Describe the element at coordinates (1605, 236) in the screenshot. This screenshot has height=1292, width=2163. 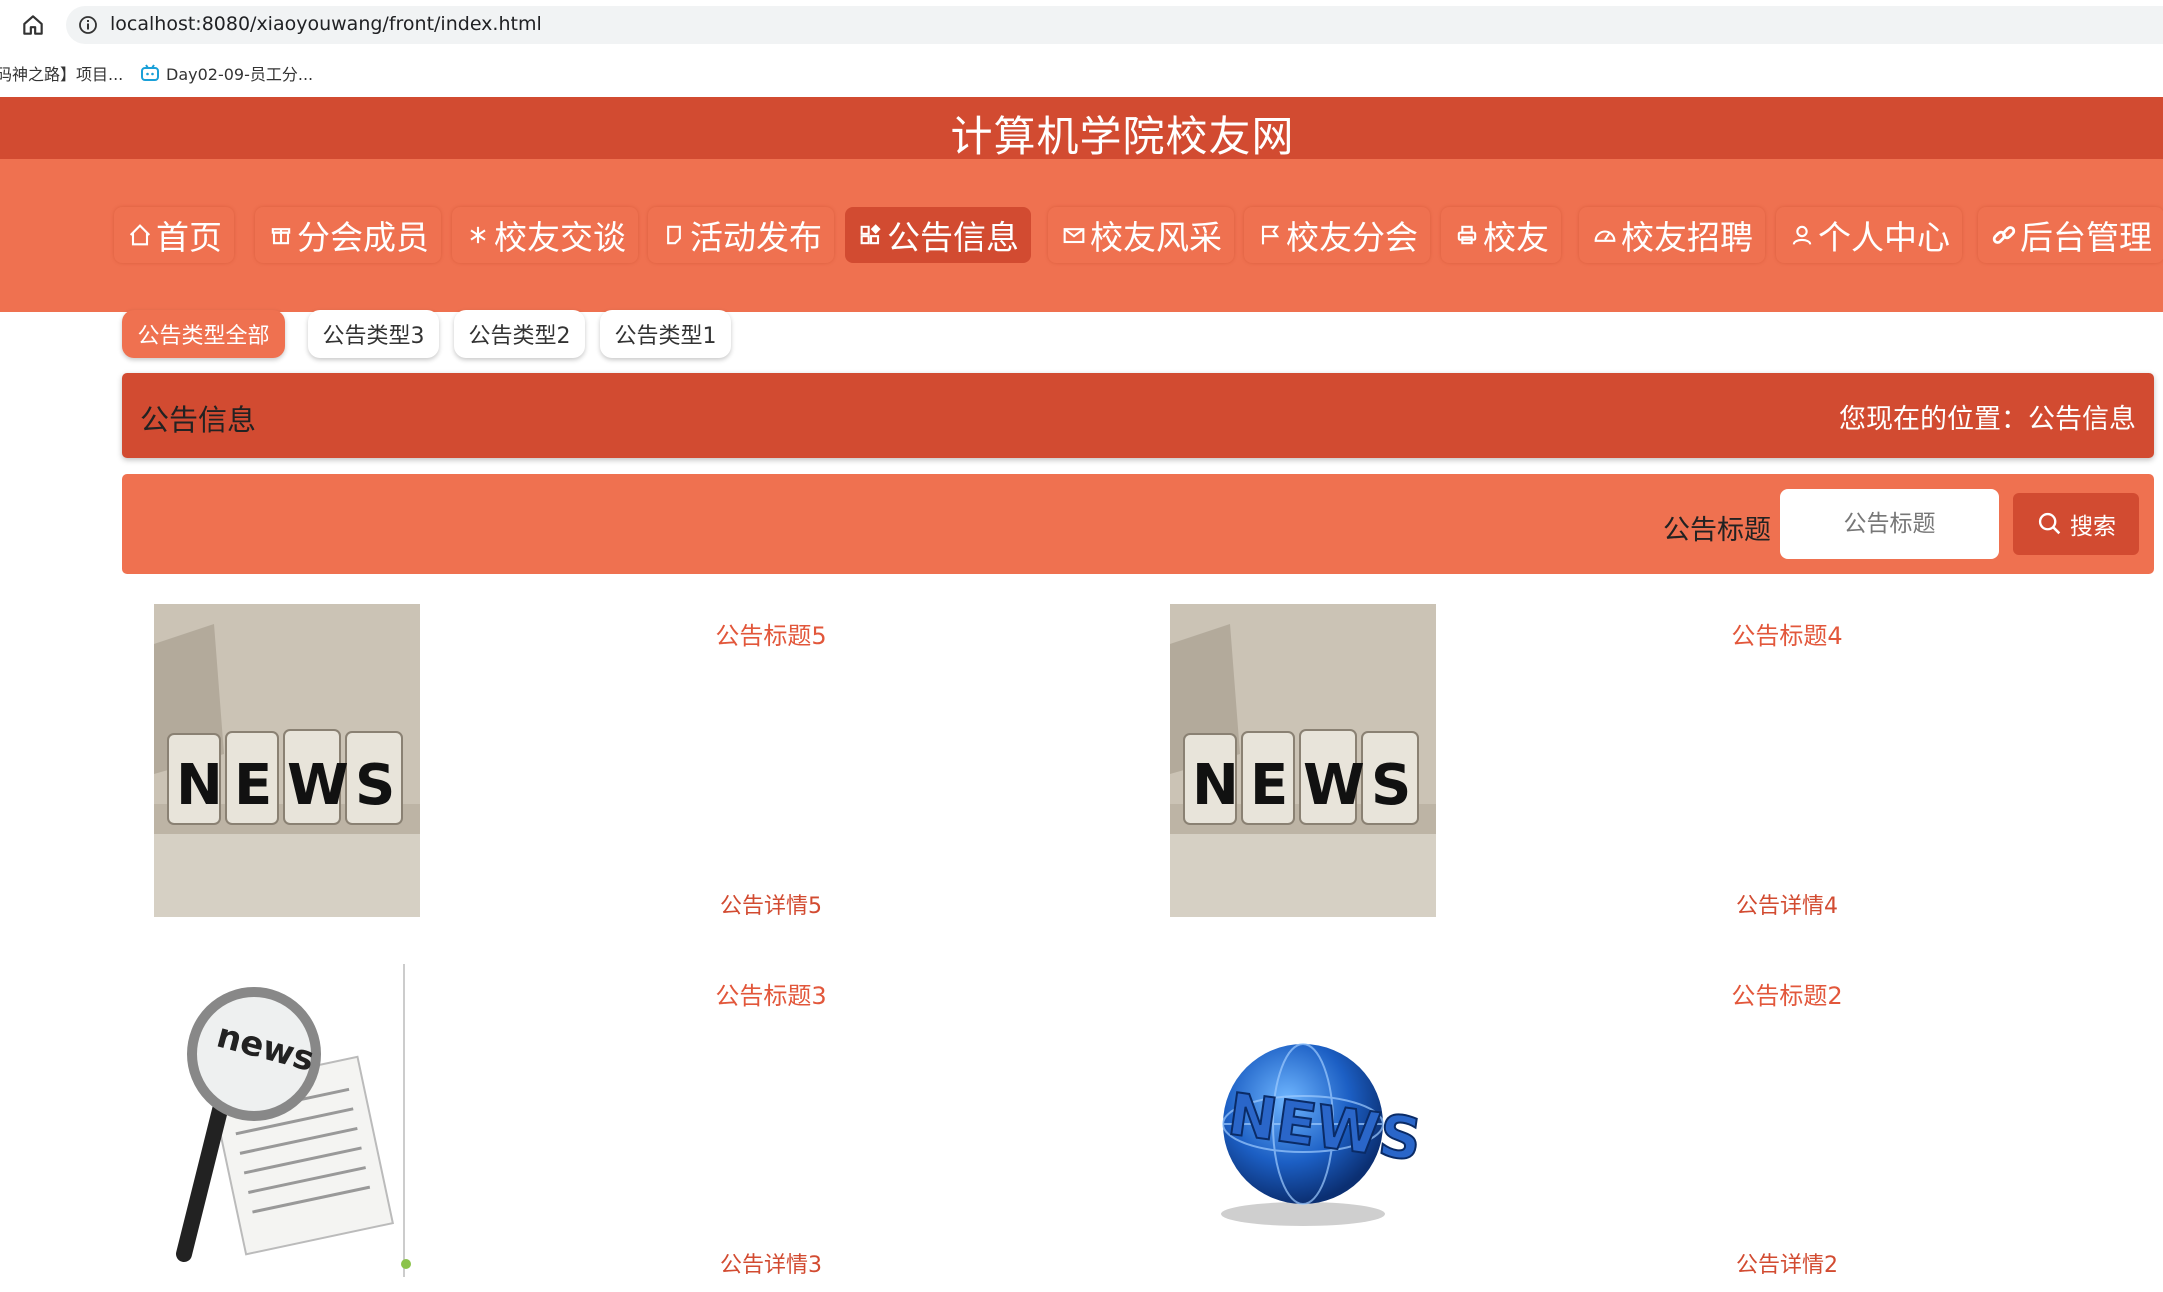
I see `gauge-icon` at that location.